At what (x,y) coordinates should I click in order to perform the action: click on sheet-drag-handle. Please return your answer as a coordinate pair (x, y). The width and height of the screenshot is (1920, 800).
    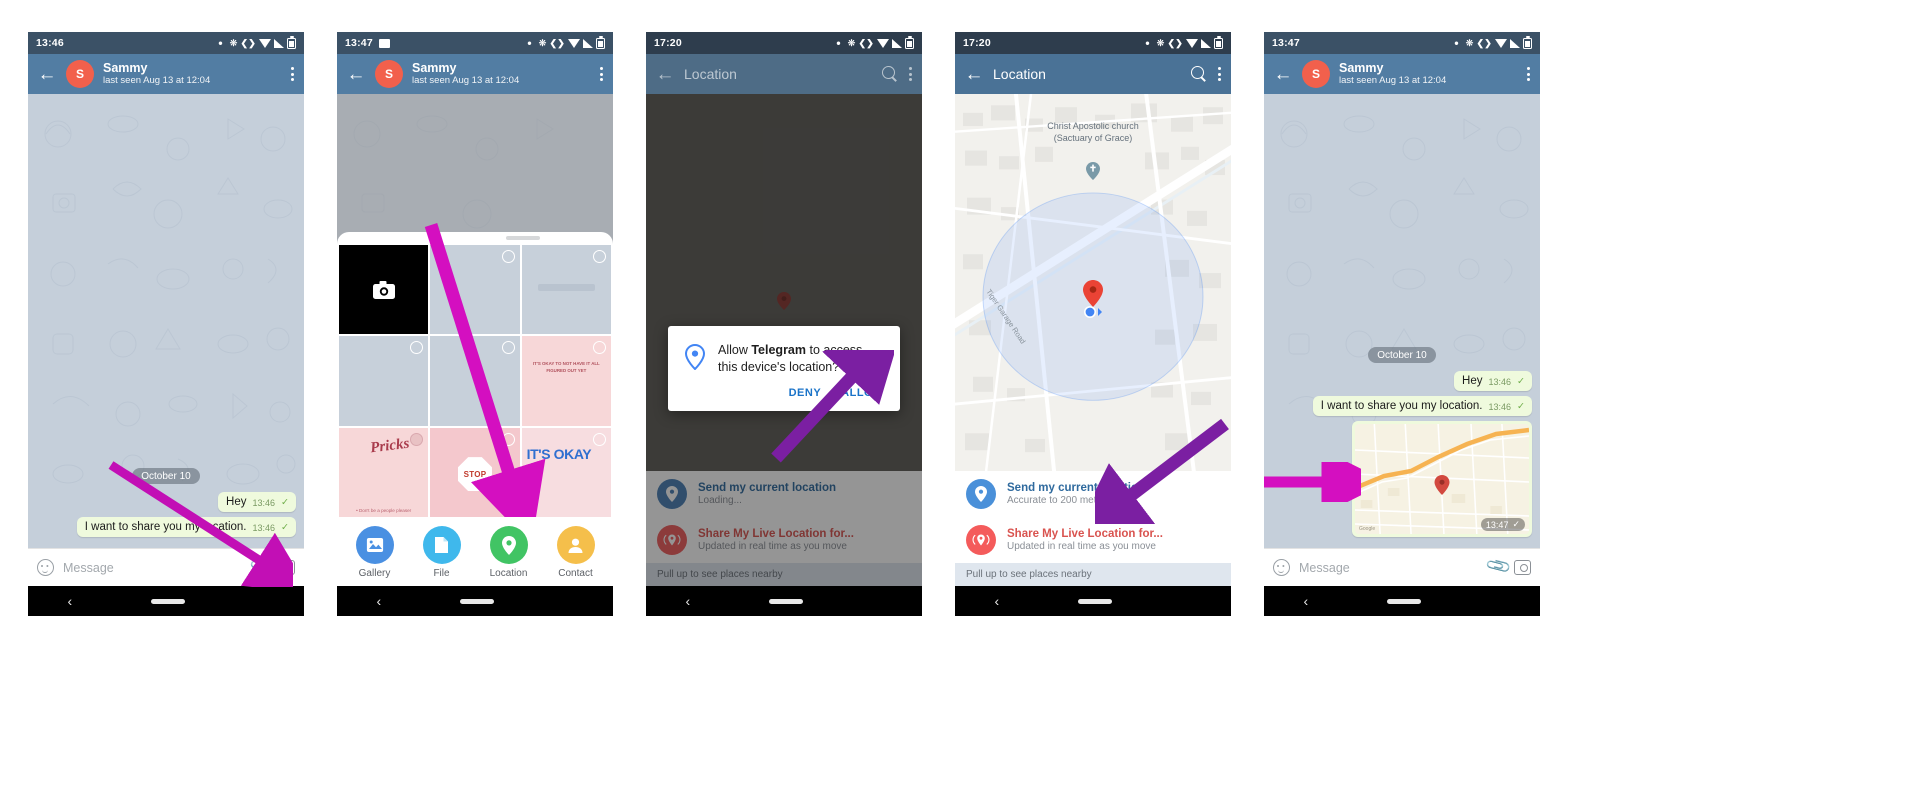
    Looking at the image, I should click on (475, 238).